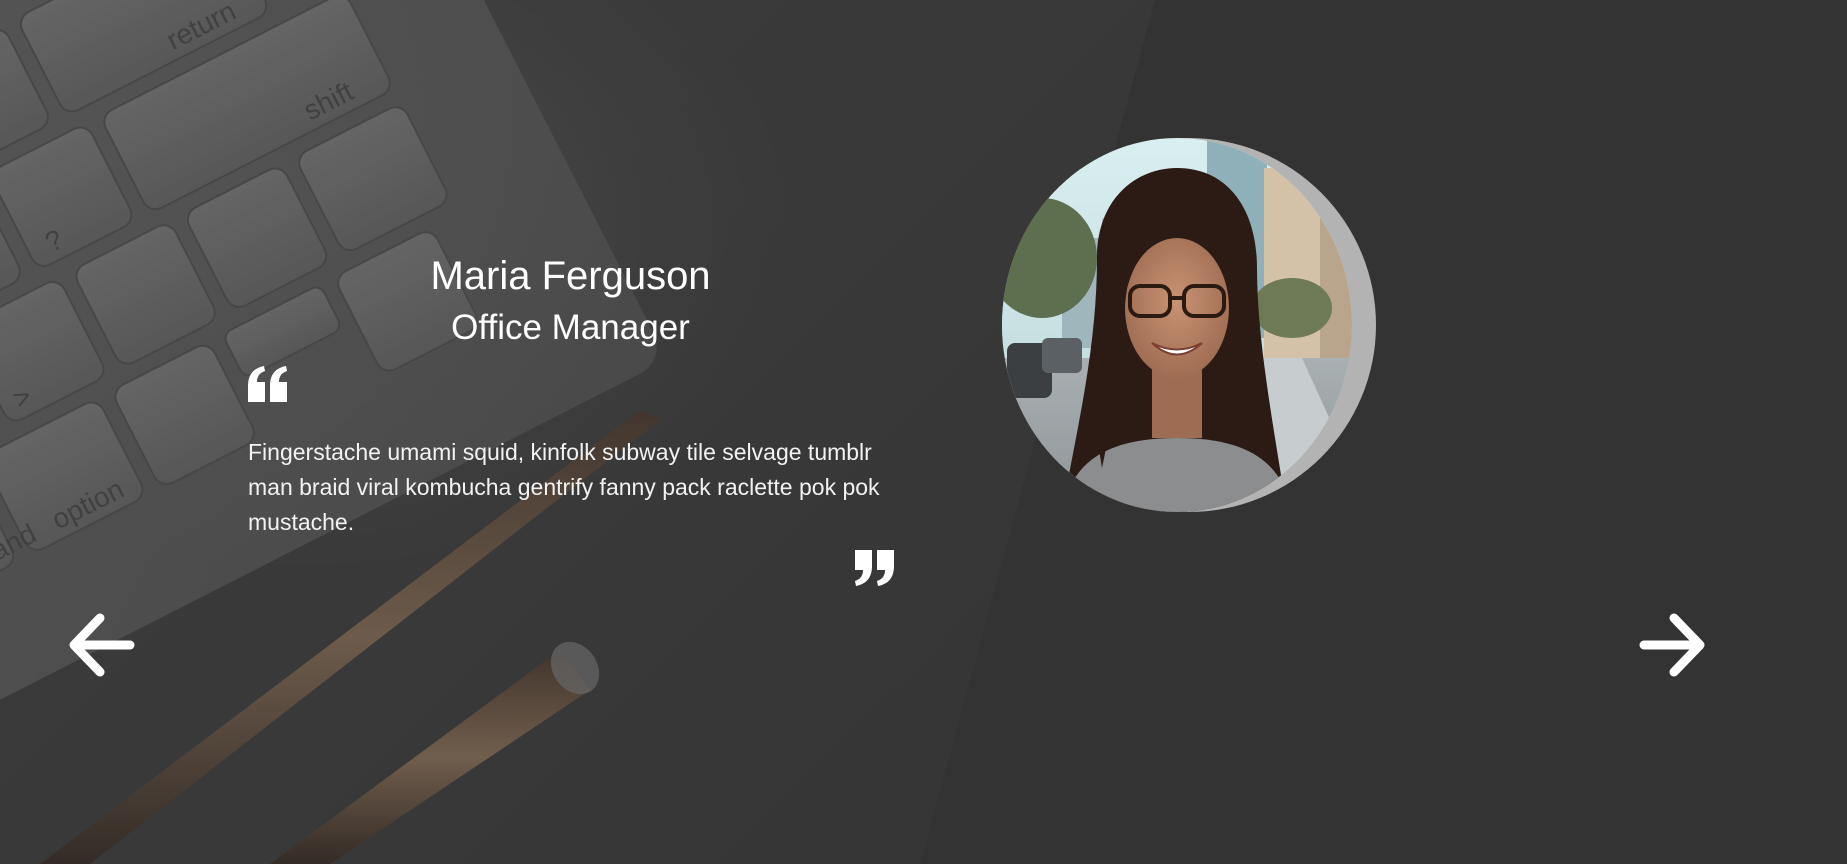  Describe the element at coordinates (570, 276) in the screenshot. I see `person-name: Maria Ferguson` at that location.